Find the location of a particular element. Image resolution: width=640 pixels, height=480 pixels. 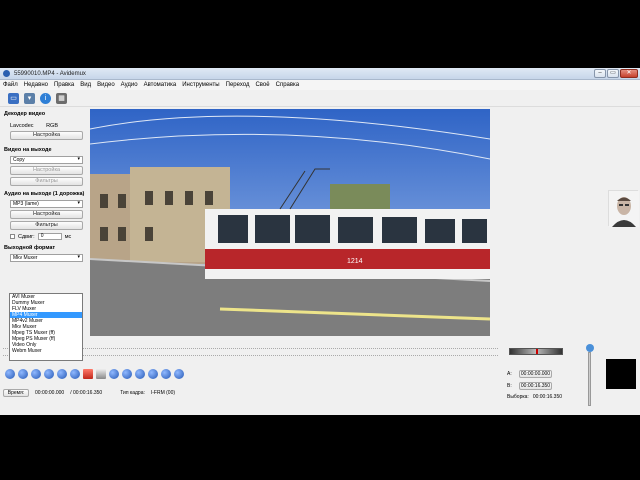

toolbar: ▭ ▾ i ▦ is located at coordinates (320, 98).